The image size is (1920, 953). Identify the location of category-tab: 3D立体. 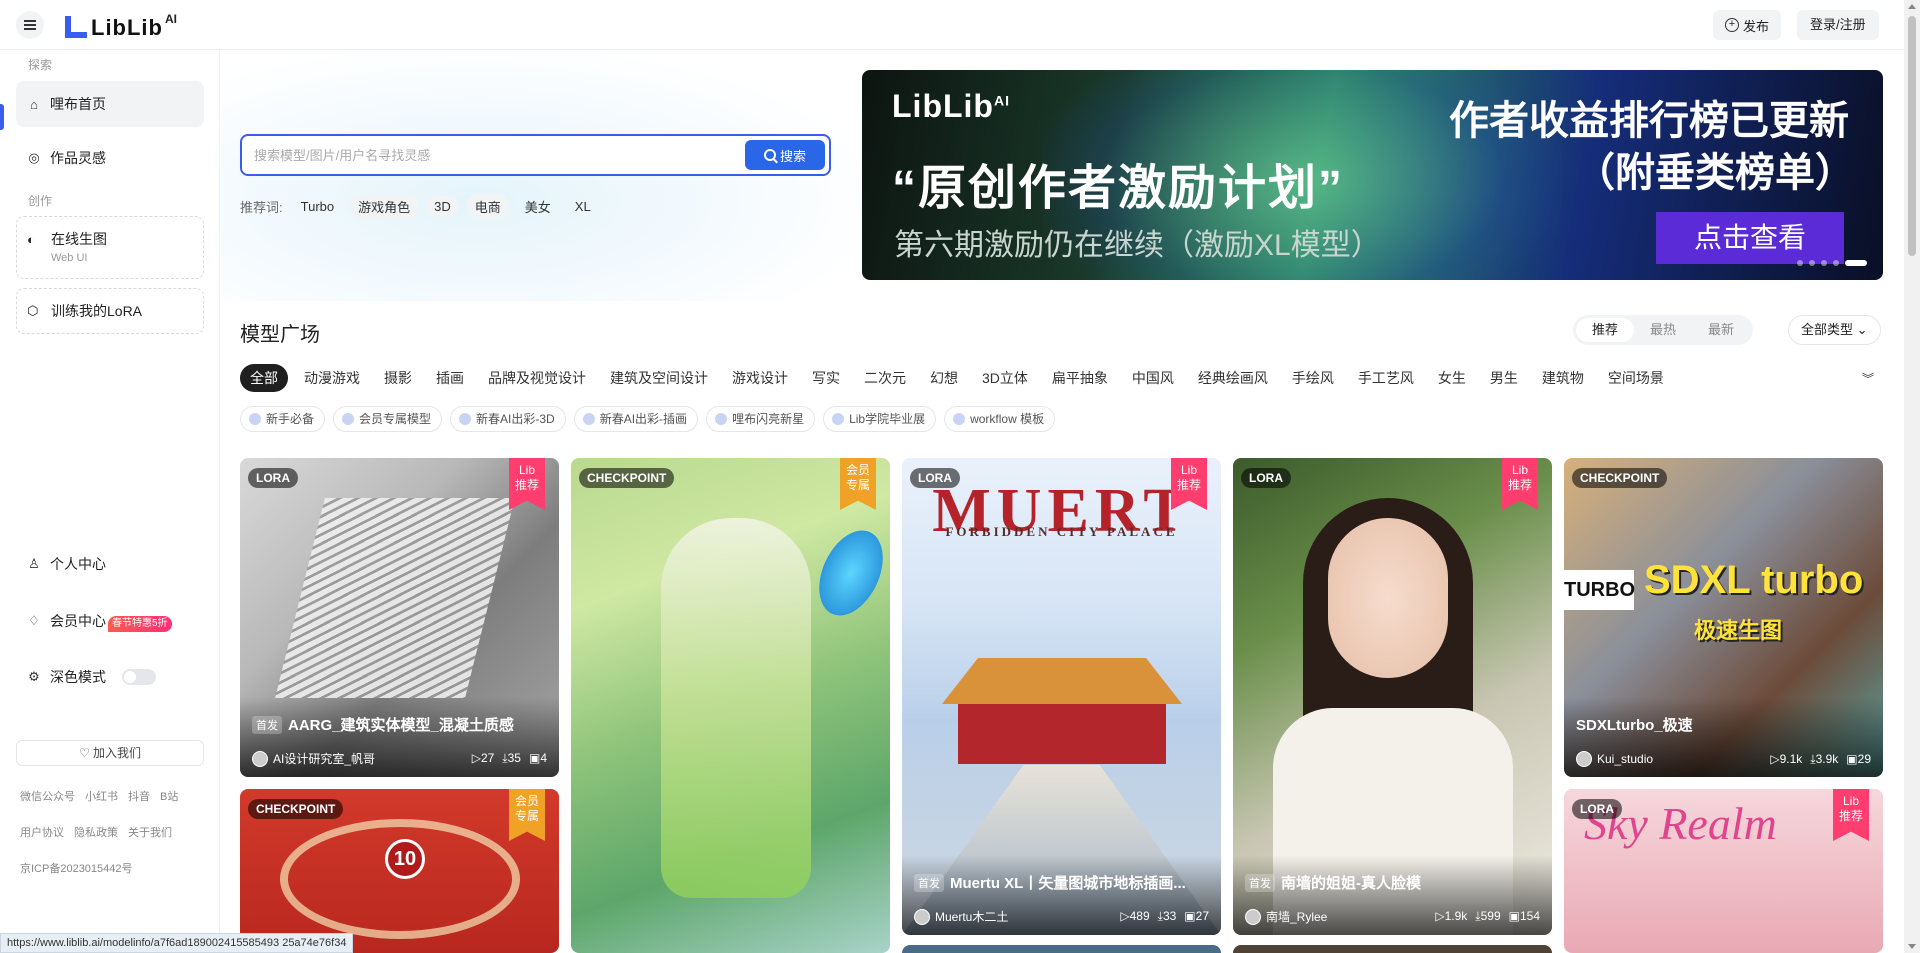
(1005, 378).